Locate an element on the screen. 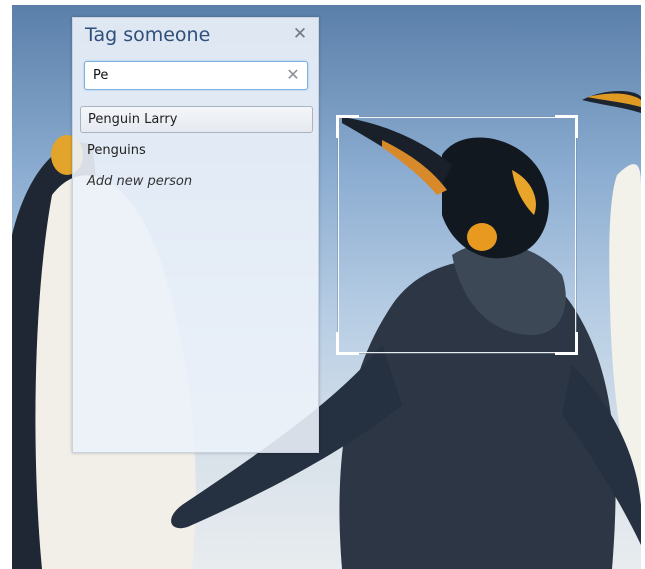  panel-title: Tag someone is located at coordinates (148, 35).